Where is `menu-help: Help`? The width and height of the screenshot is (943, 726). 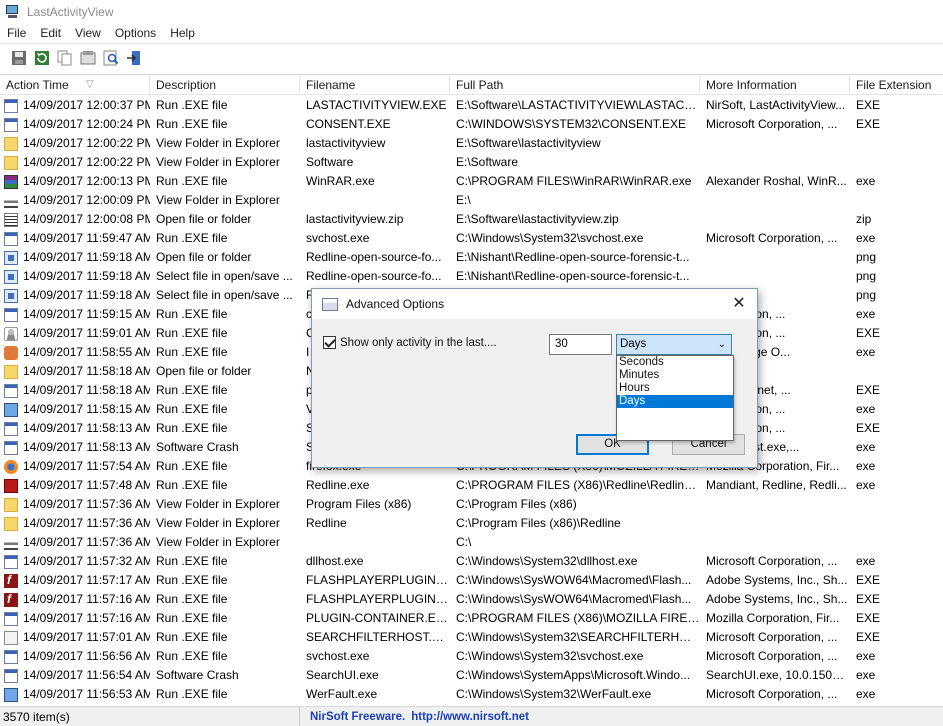 menu-help: Help is located at coordinates (182, 33).